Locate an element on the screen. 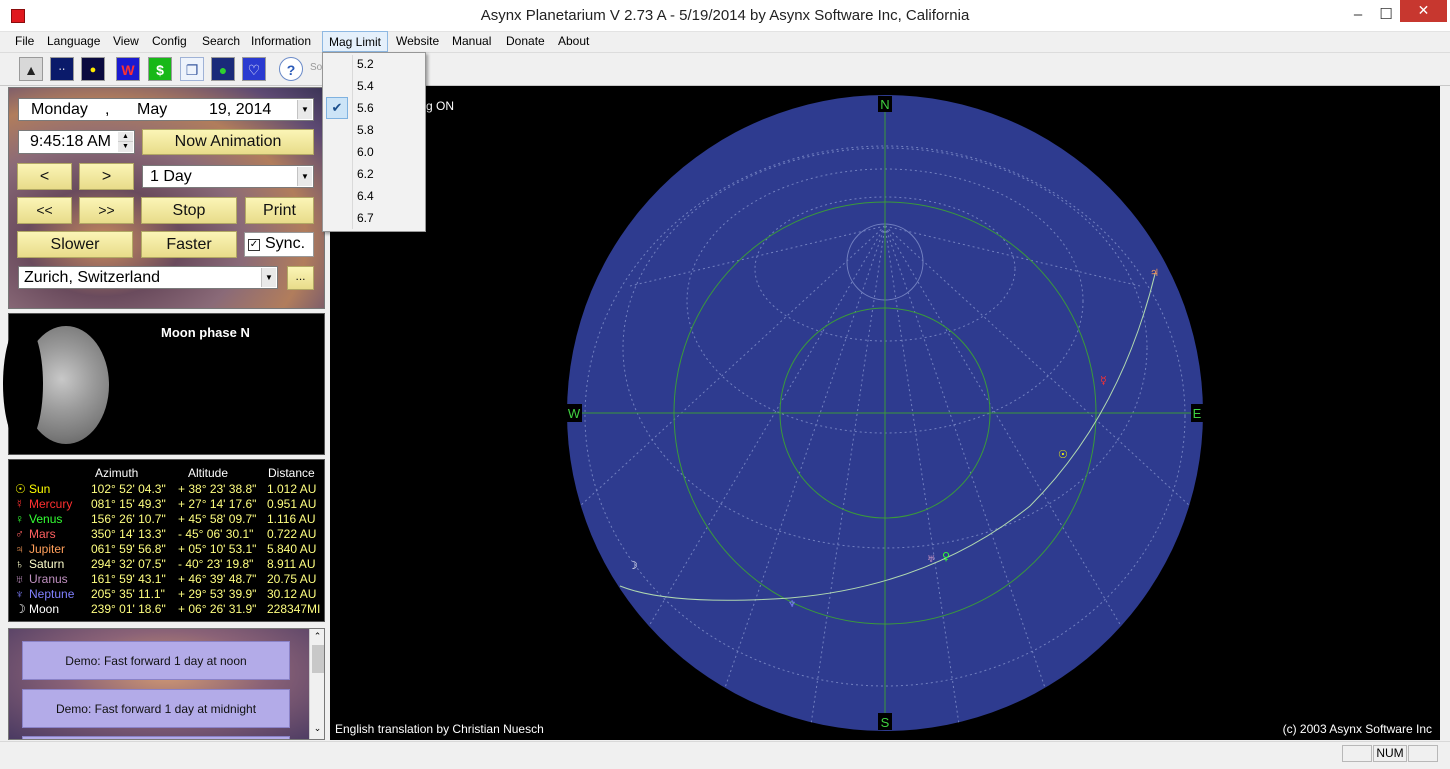  south-label: S is located at coordinates (885, 722).